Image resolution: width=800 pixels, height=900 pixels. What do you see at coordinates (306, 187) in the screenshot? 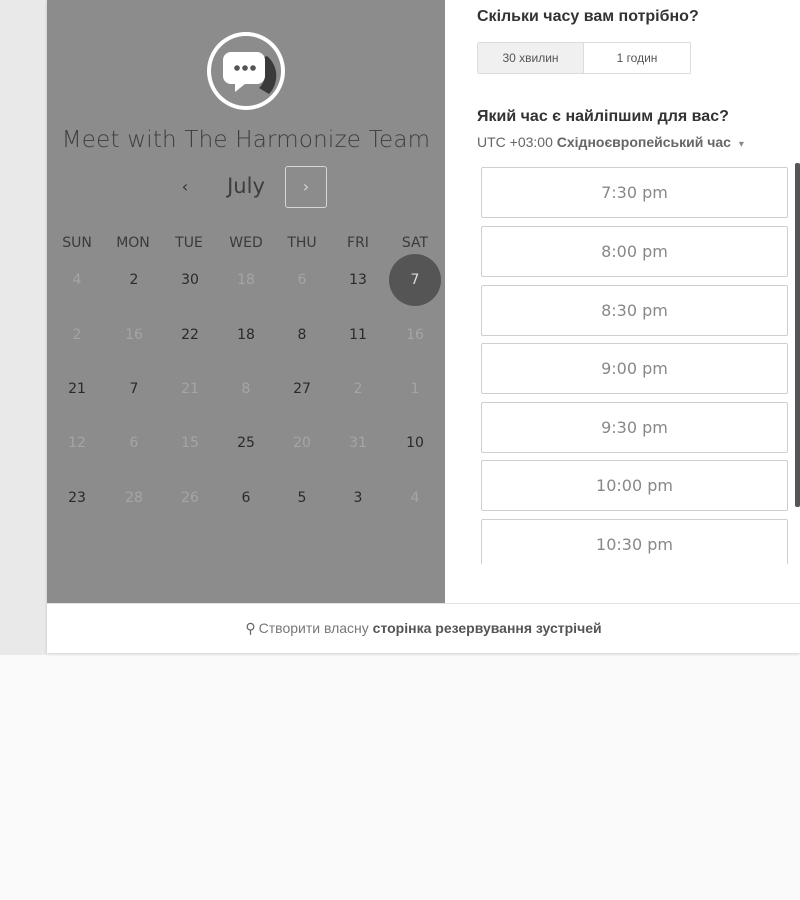
I see `next-month-button: ›` at bounding box center [306, 187].